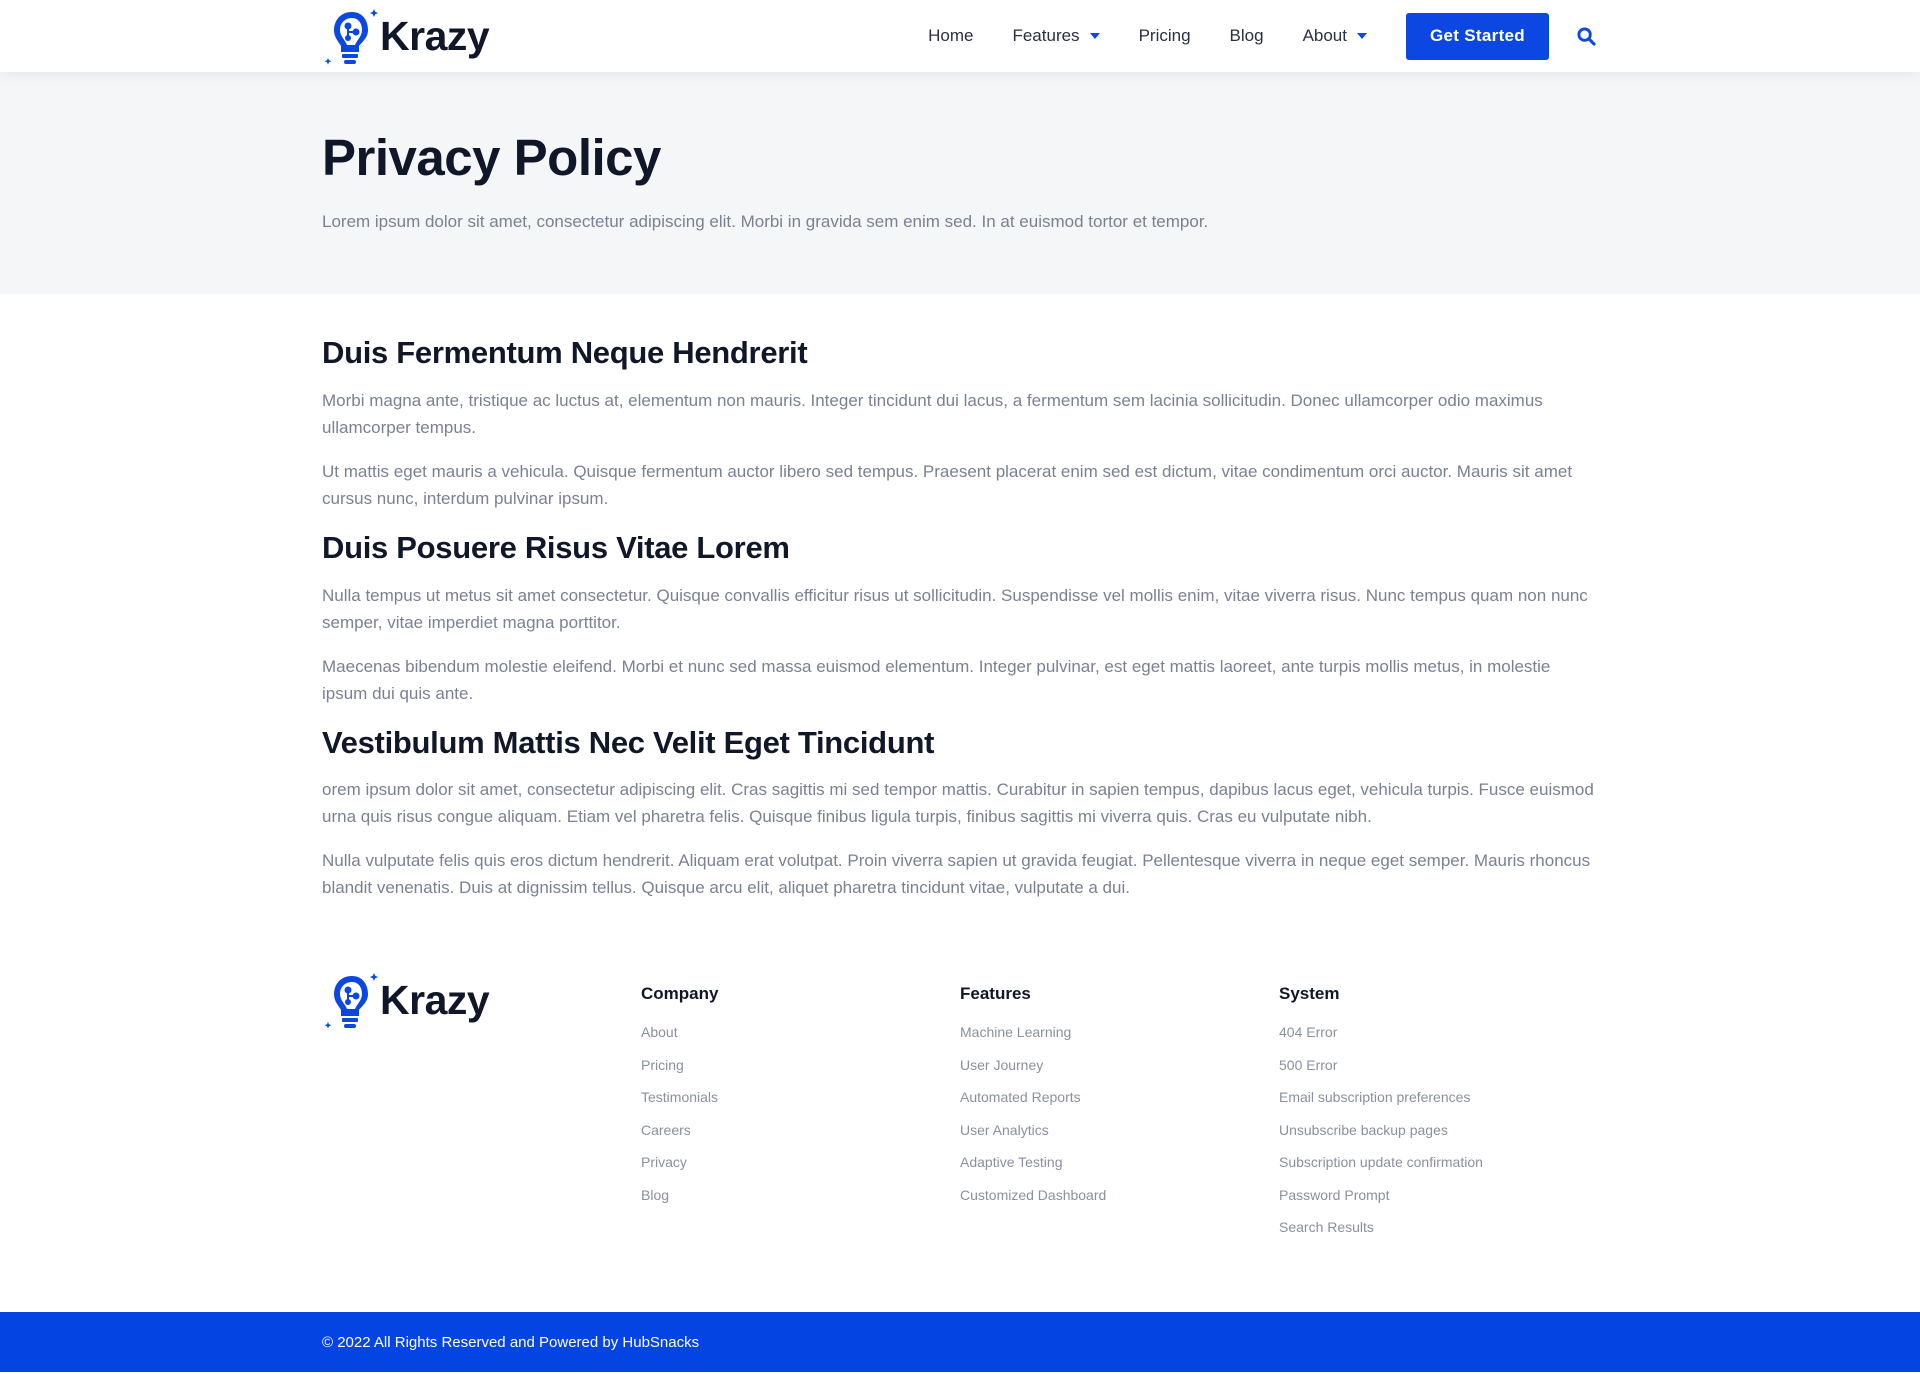 The image size is (1920, 1374). I want to click on header-logo: Krazy, so click(406, 36).